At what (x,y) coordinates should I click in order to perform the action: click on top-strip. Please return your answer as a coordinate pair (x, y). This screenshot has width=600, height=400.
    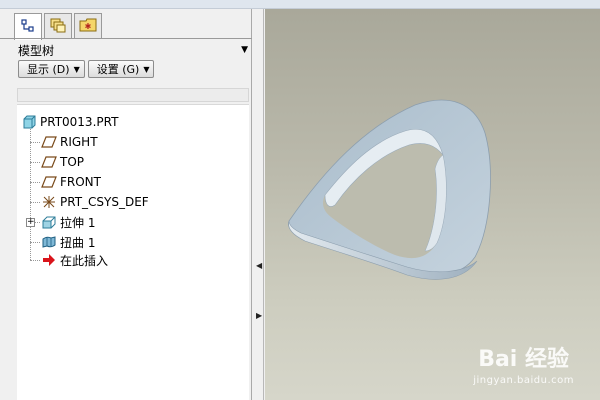
    Looking at the image, I should click on (300, 4).